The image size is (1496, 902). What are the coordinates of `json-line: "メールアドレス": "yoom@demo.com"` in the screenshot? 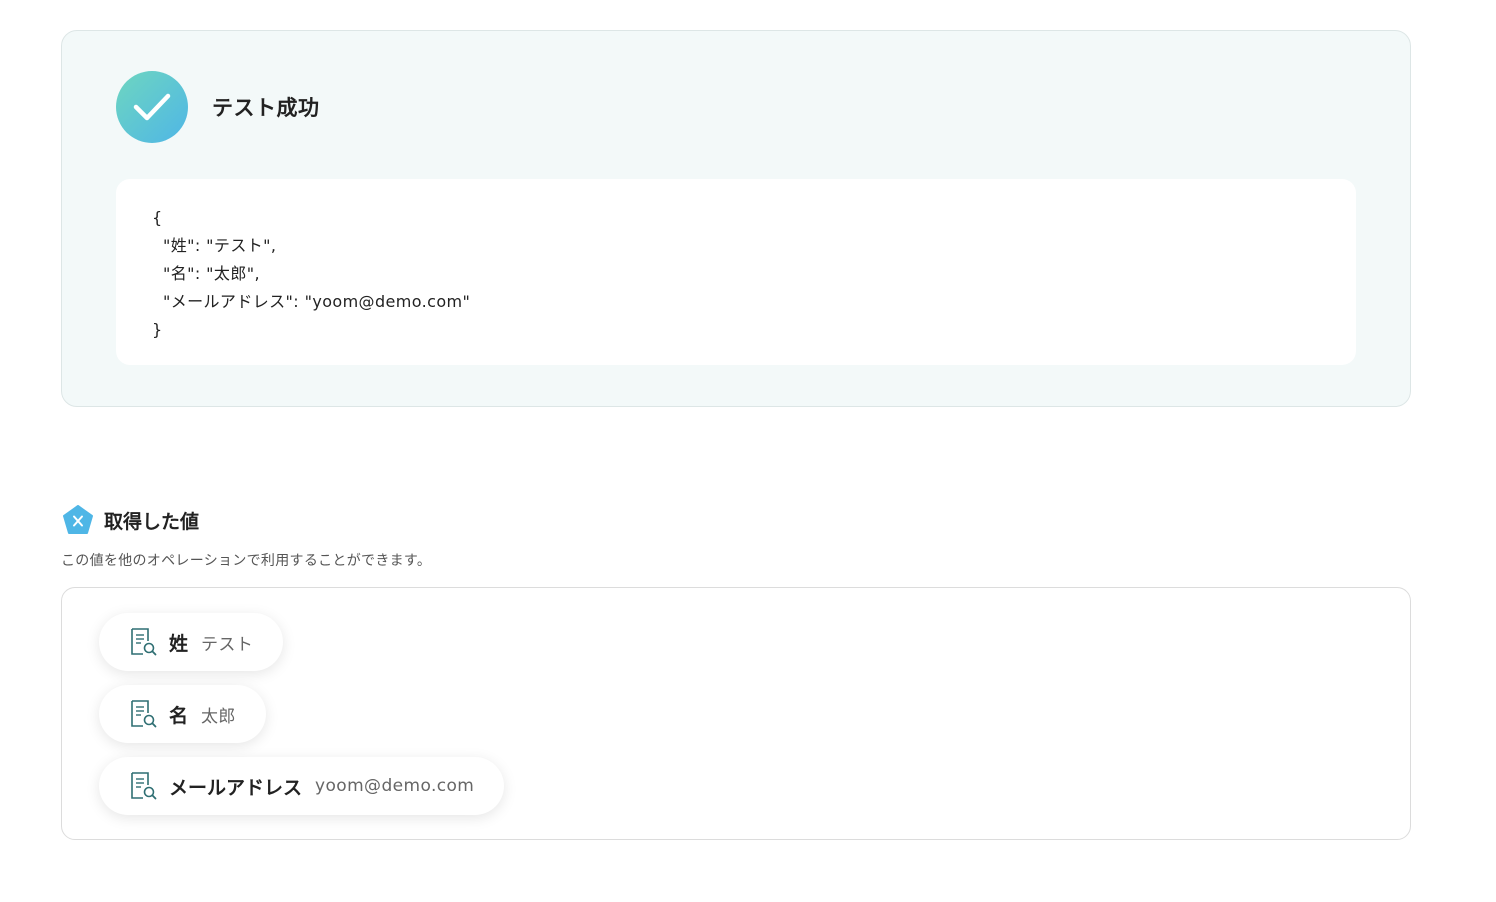 It's located at (311, 301).